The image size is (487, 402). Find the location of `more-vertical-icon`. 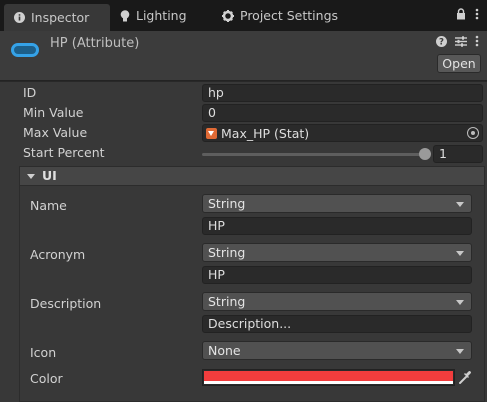

more-vertical-icon is located at coordinates (477, 14).